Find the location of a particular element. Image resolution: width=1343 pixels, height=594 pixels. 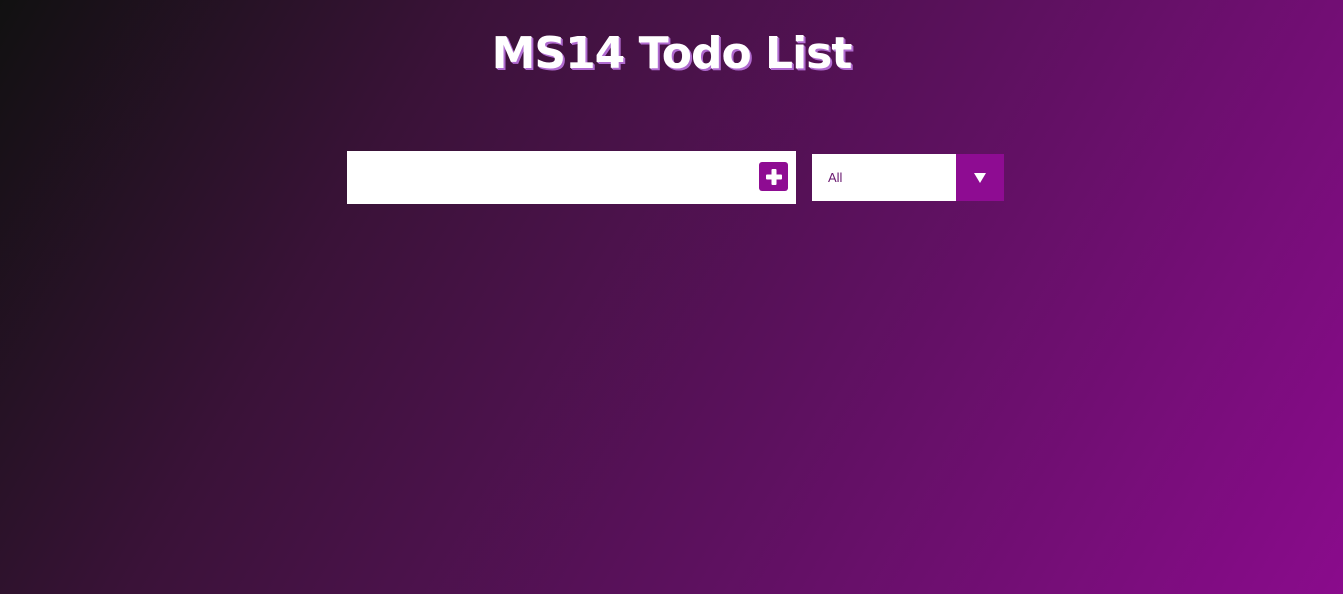

filter-selected-value: All is located at coordinates (835, 177).